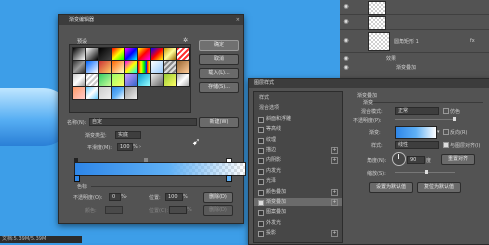 The width and height of the screenshot is (489, 245). I want to click on style-list-item: 描边 +, so click(298, 150).